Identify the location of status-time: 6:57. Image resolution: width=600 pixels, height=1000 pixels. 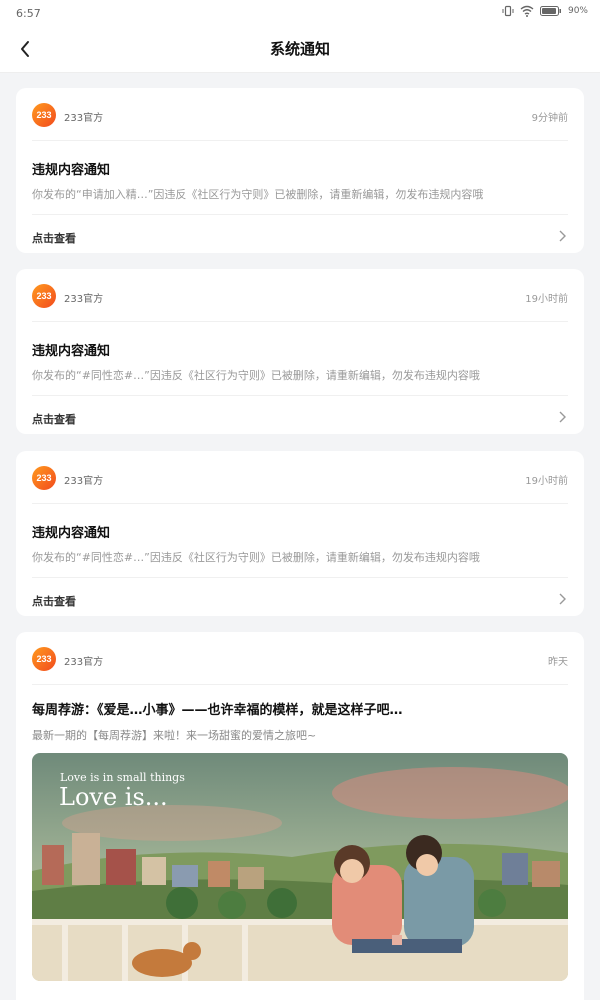
(28, 13).